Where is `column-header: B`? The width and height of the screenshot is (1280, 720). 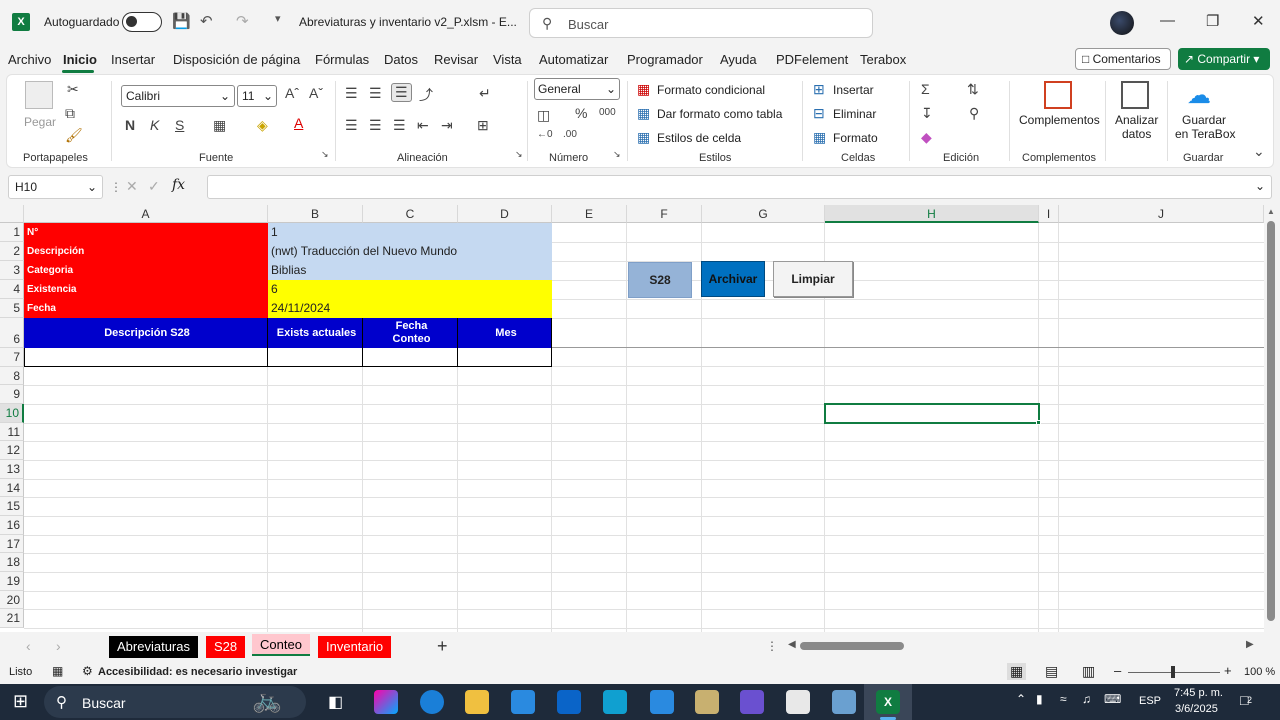 column-header: B is located at coordinates (315, 214).